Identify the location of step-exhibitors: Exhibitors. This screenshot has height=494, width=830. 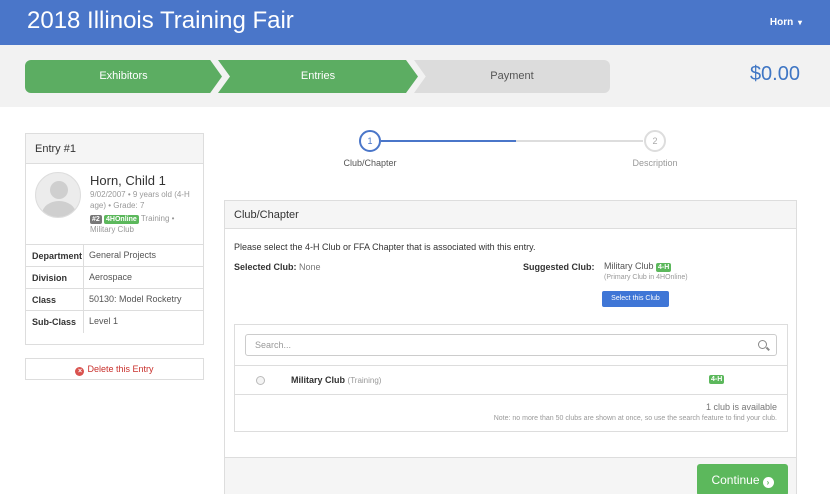
(123, 76).